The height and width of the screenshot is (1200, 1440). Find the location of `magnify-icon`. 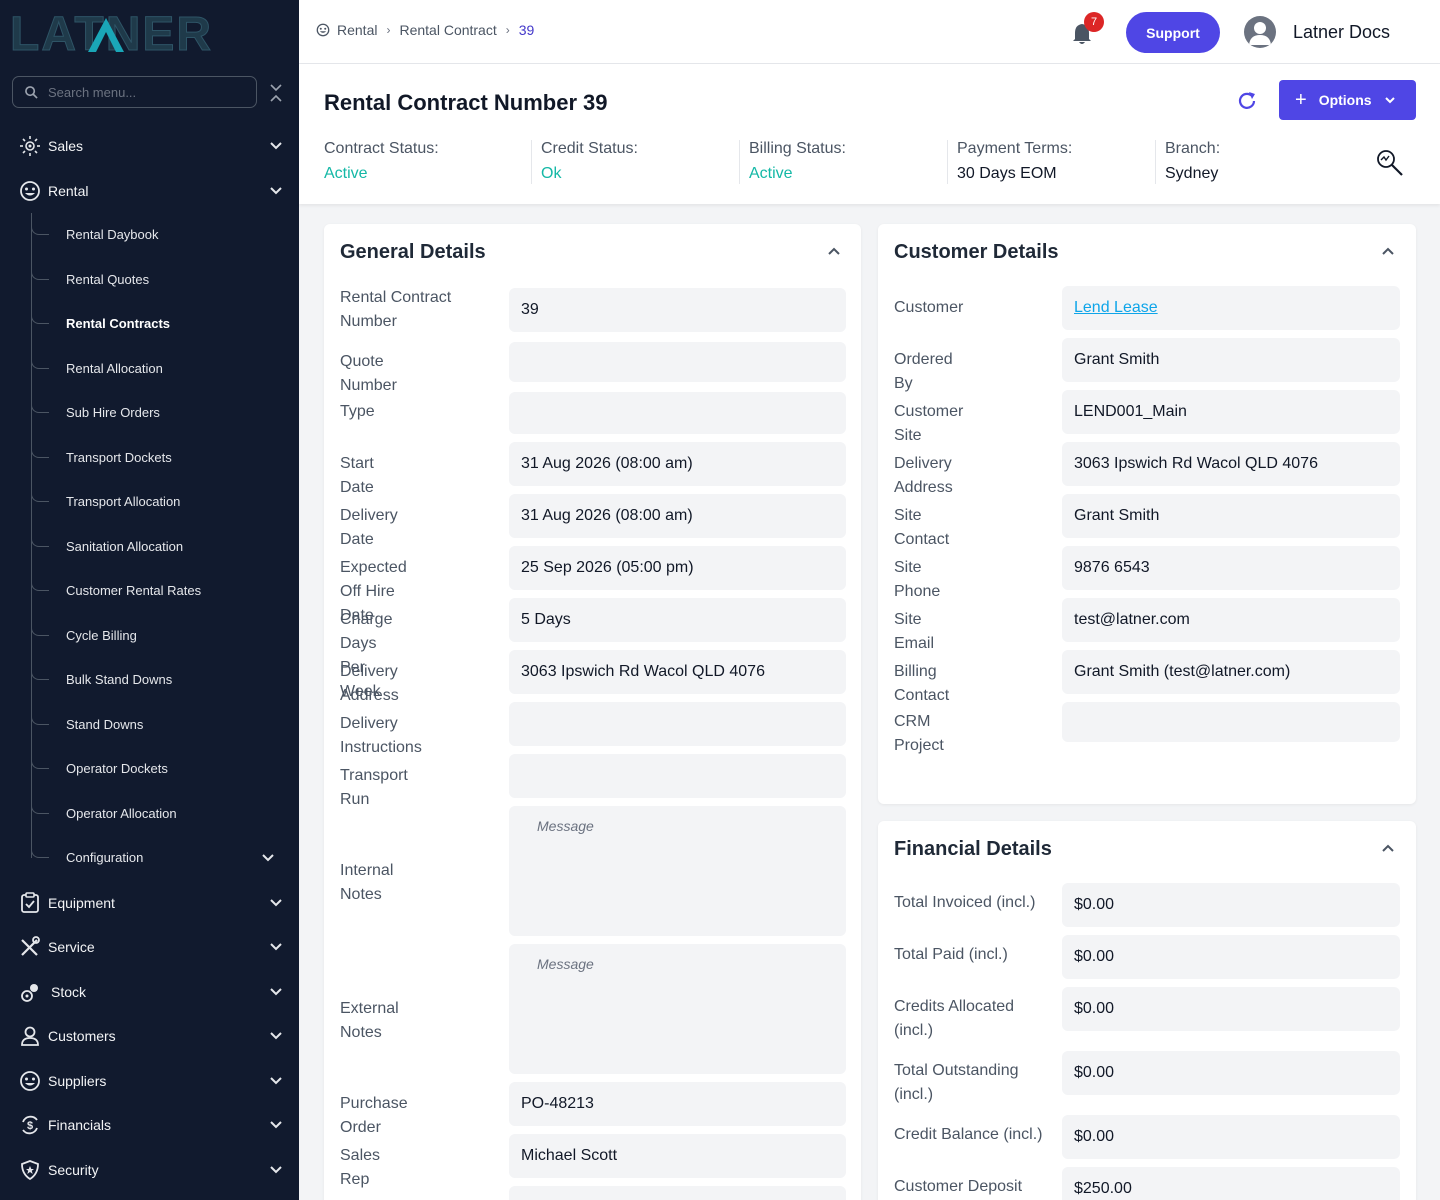

magnify-icon is located at coordinates (1390, 163).